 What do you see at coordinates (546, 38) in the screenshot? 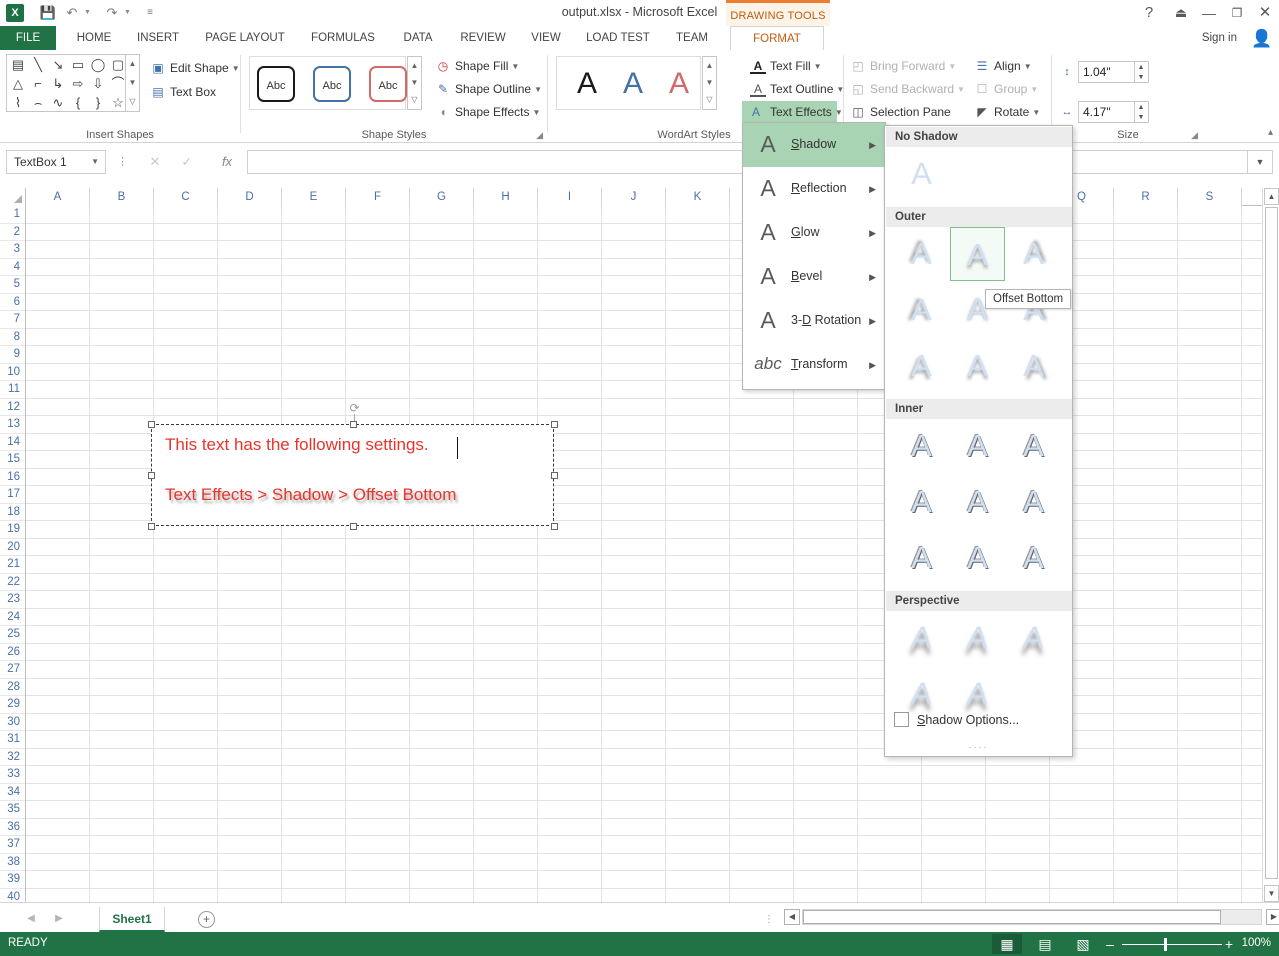
I see `tab-view: VIEW` at bounding box center [546, 38].